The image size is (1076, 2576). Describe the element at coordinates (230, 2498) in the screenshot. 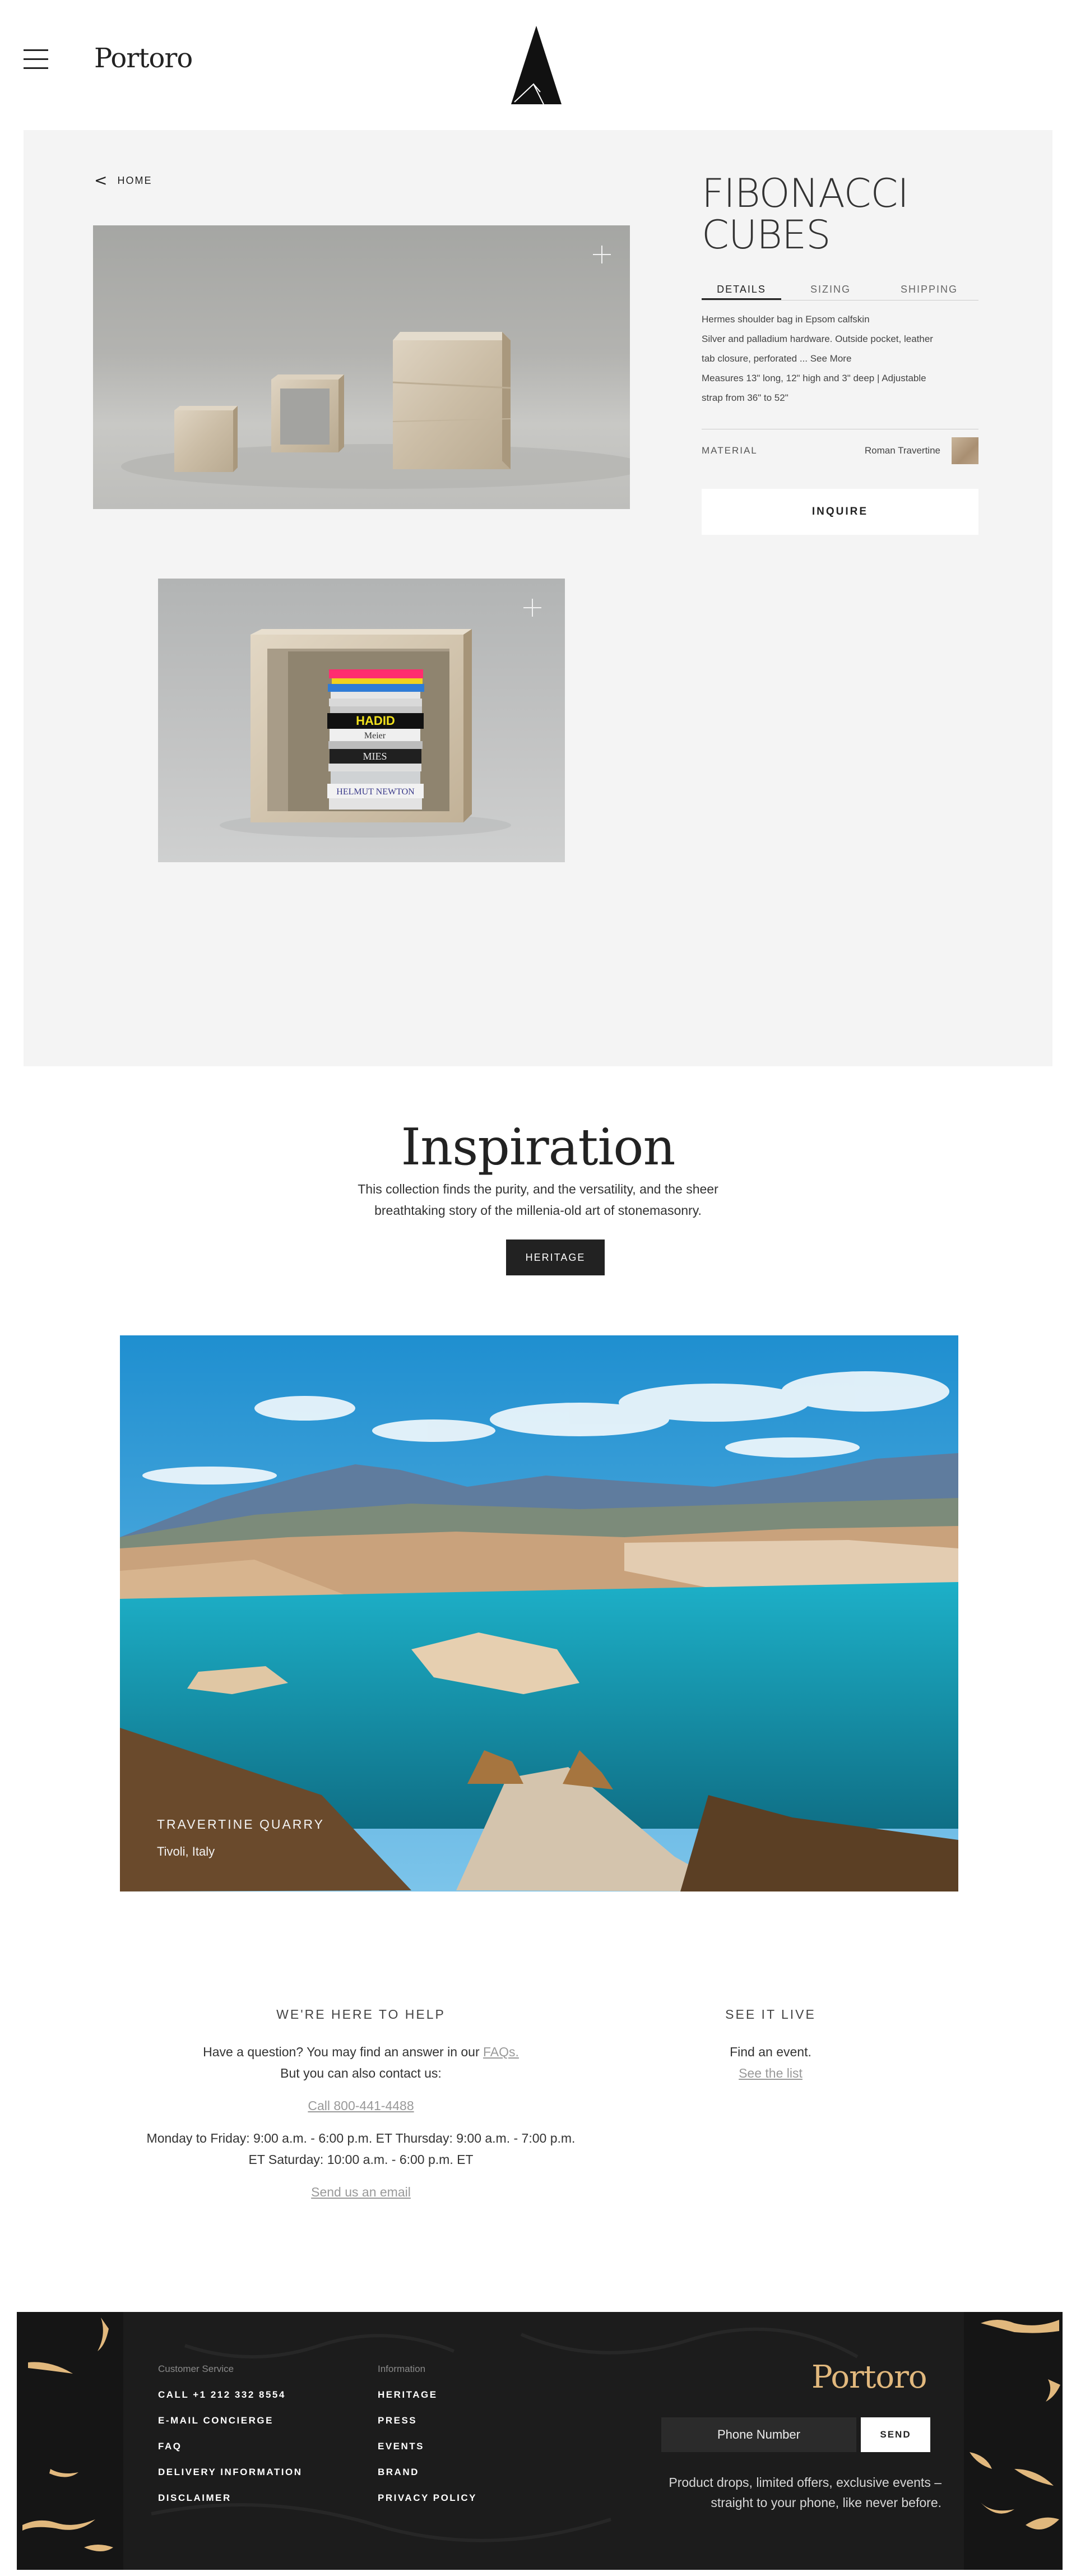

I see `footer-link-disclaimer: DISCLAIMER` at that location.